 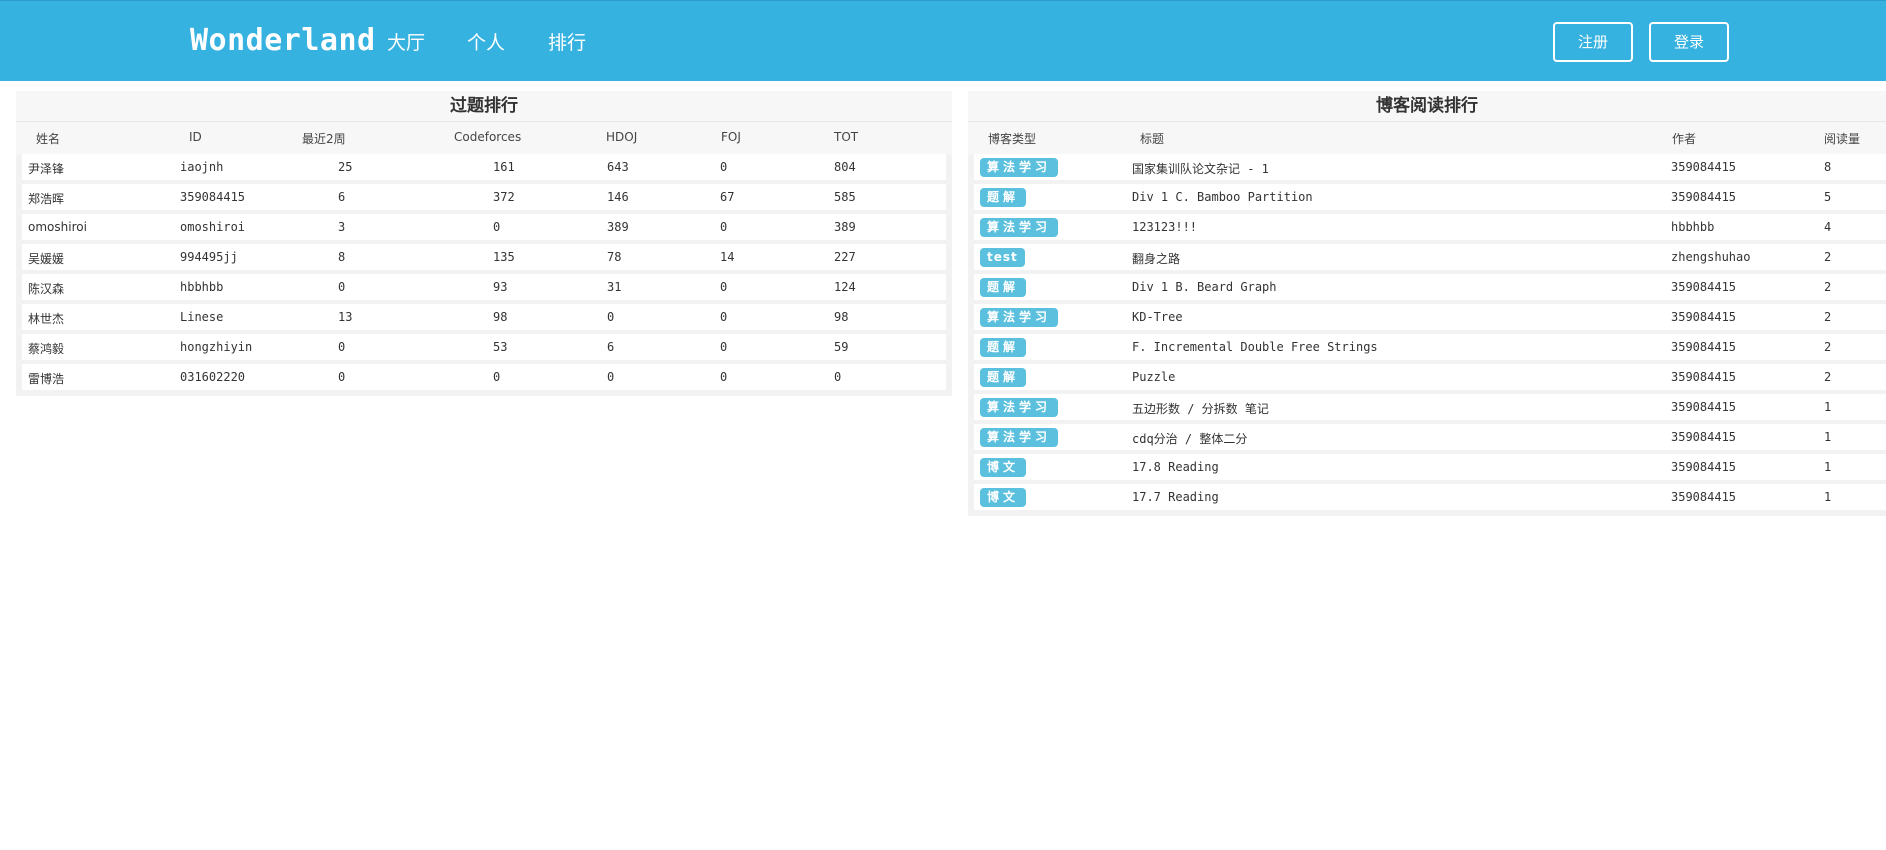 I want to click on register-button: 注册, so click(x=1593, y=42).